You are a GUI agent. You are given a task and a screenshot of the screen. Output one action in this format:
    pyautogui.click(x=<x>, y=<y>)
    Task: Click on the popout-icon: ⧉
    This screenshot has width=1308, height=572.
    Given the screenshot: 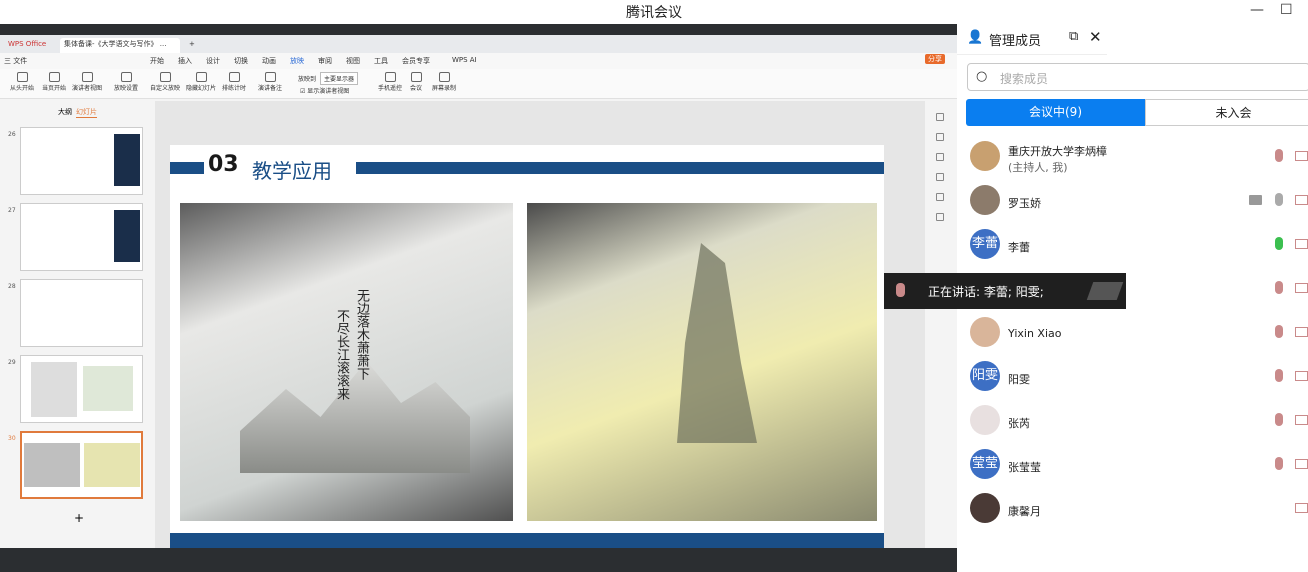 What is the action you would take?
    pyautogui.click(x=1073, y=36)
    